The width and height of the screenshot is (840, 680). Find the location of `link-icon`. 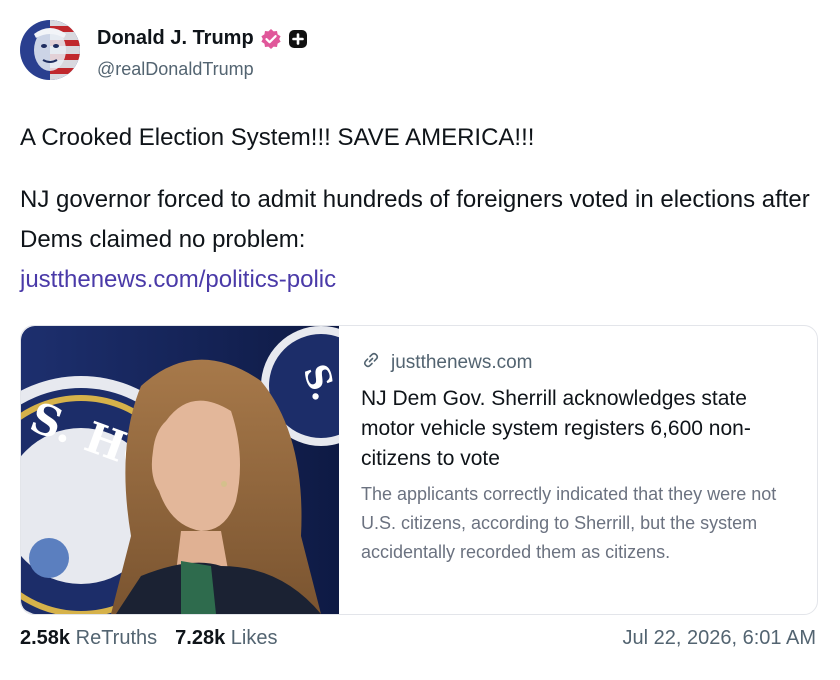

link-icon is located at coordinates (371, 363).